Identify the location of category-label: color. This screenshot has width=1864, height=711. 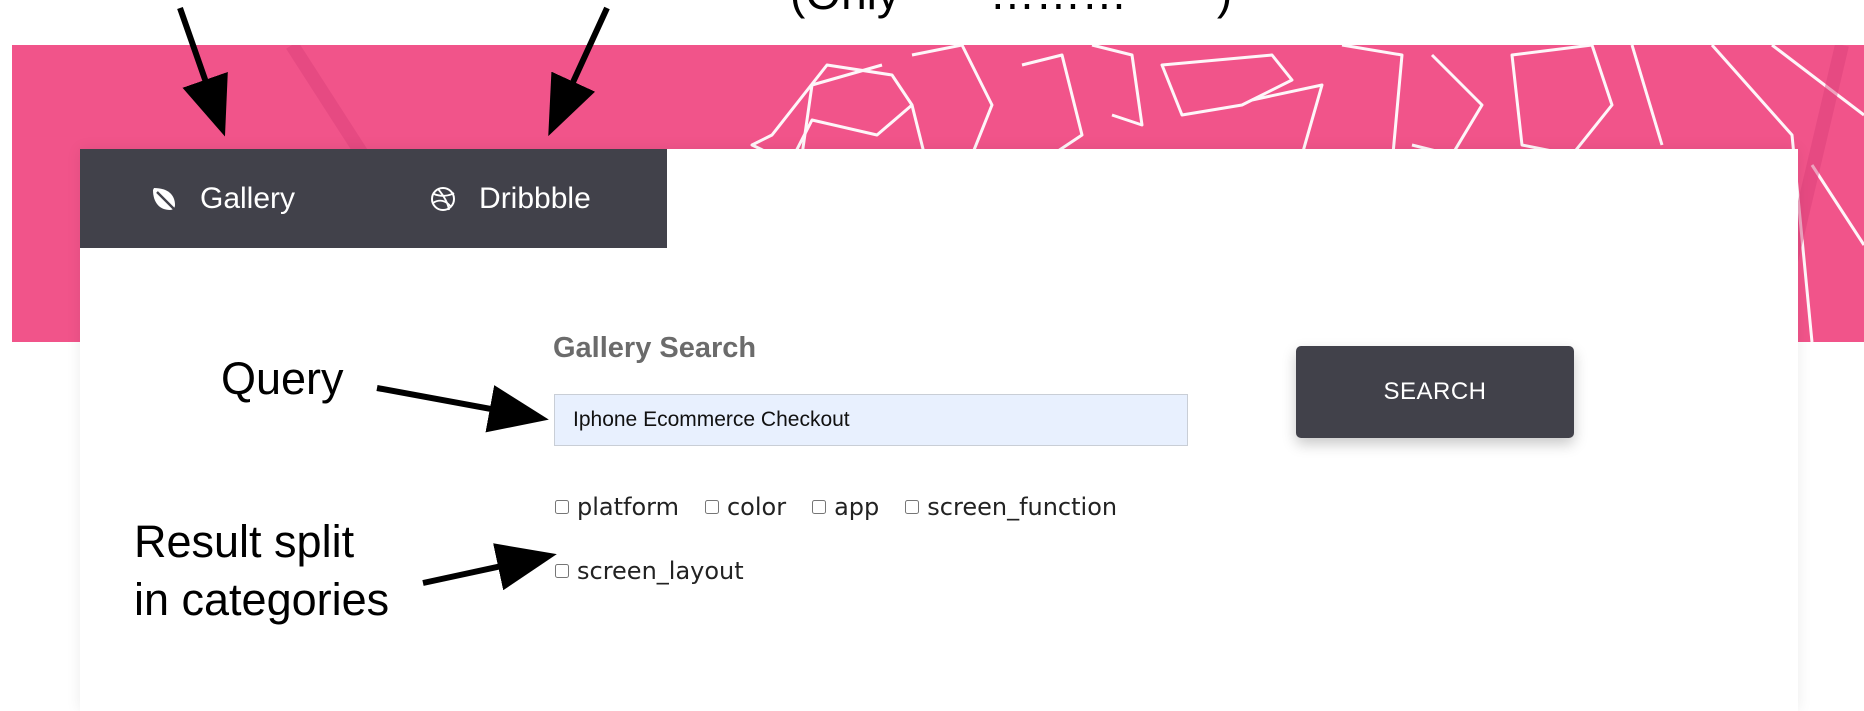
(756, 507).